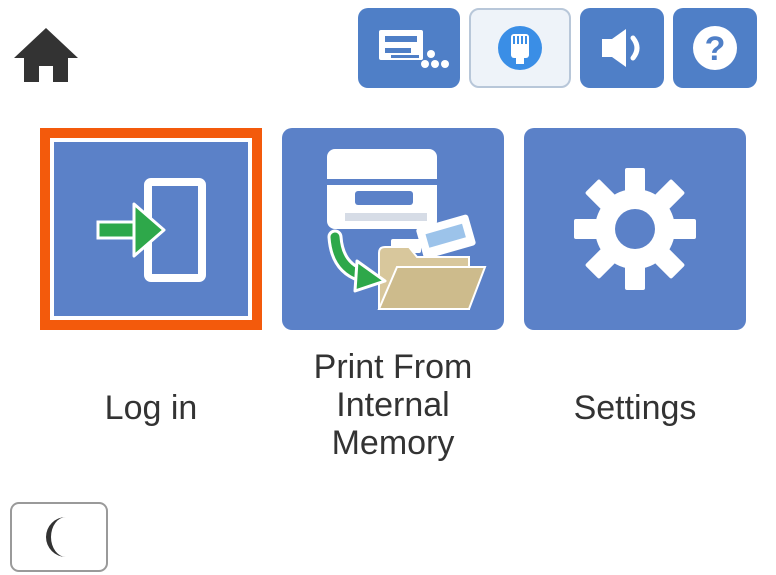 Image resolution: width=776 pixels, height=575 pixels. I want to click on sleep-button, so click(59, 537).